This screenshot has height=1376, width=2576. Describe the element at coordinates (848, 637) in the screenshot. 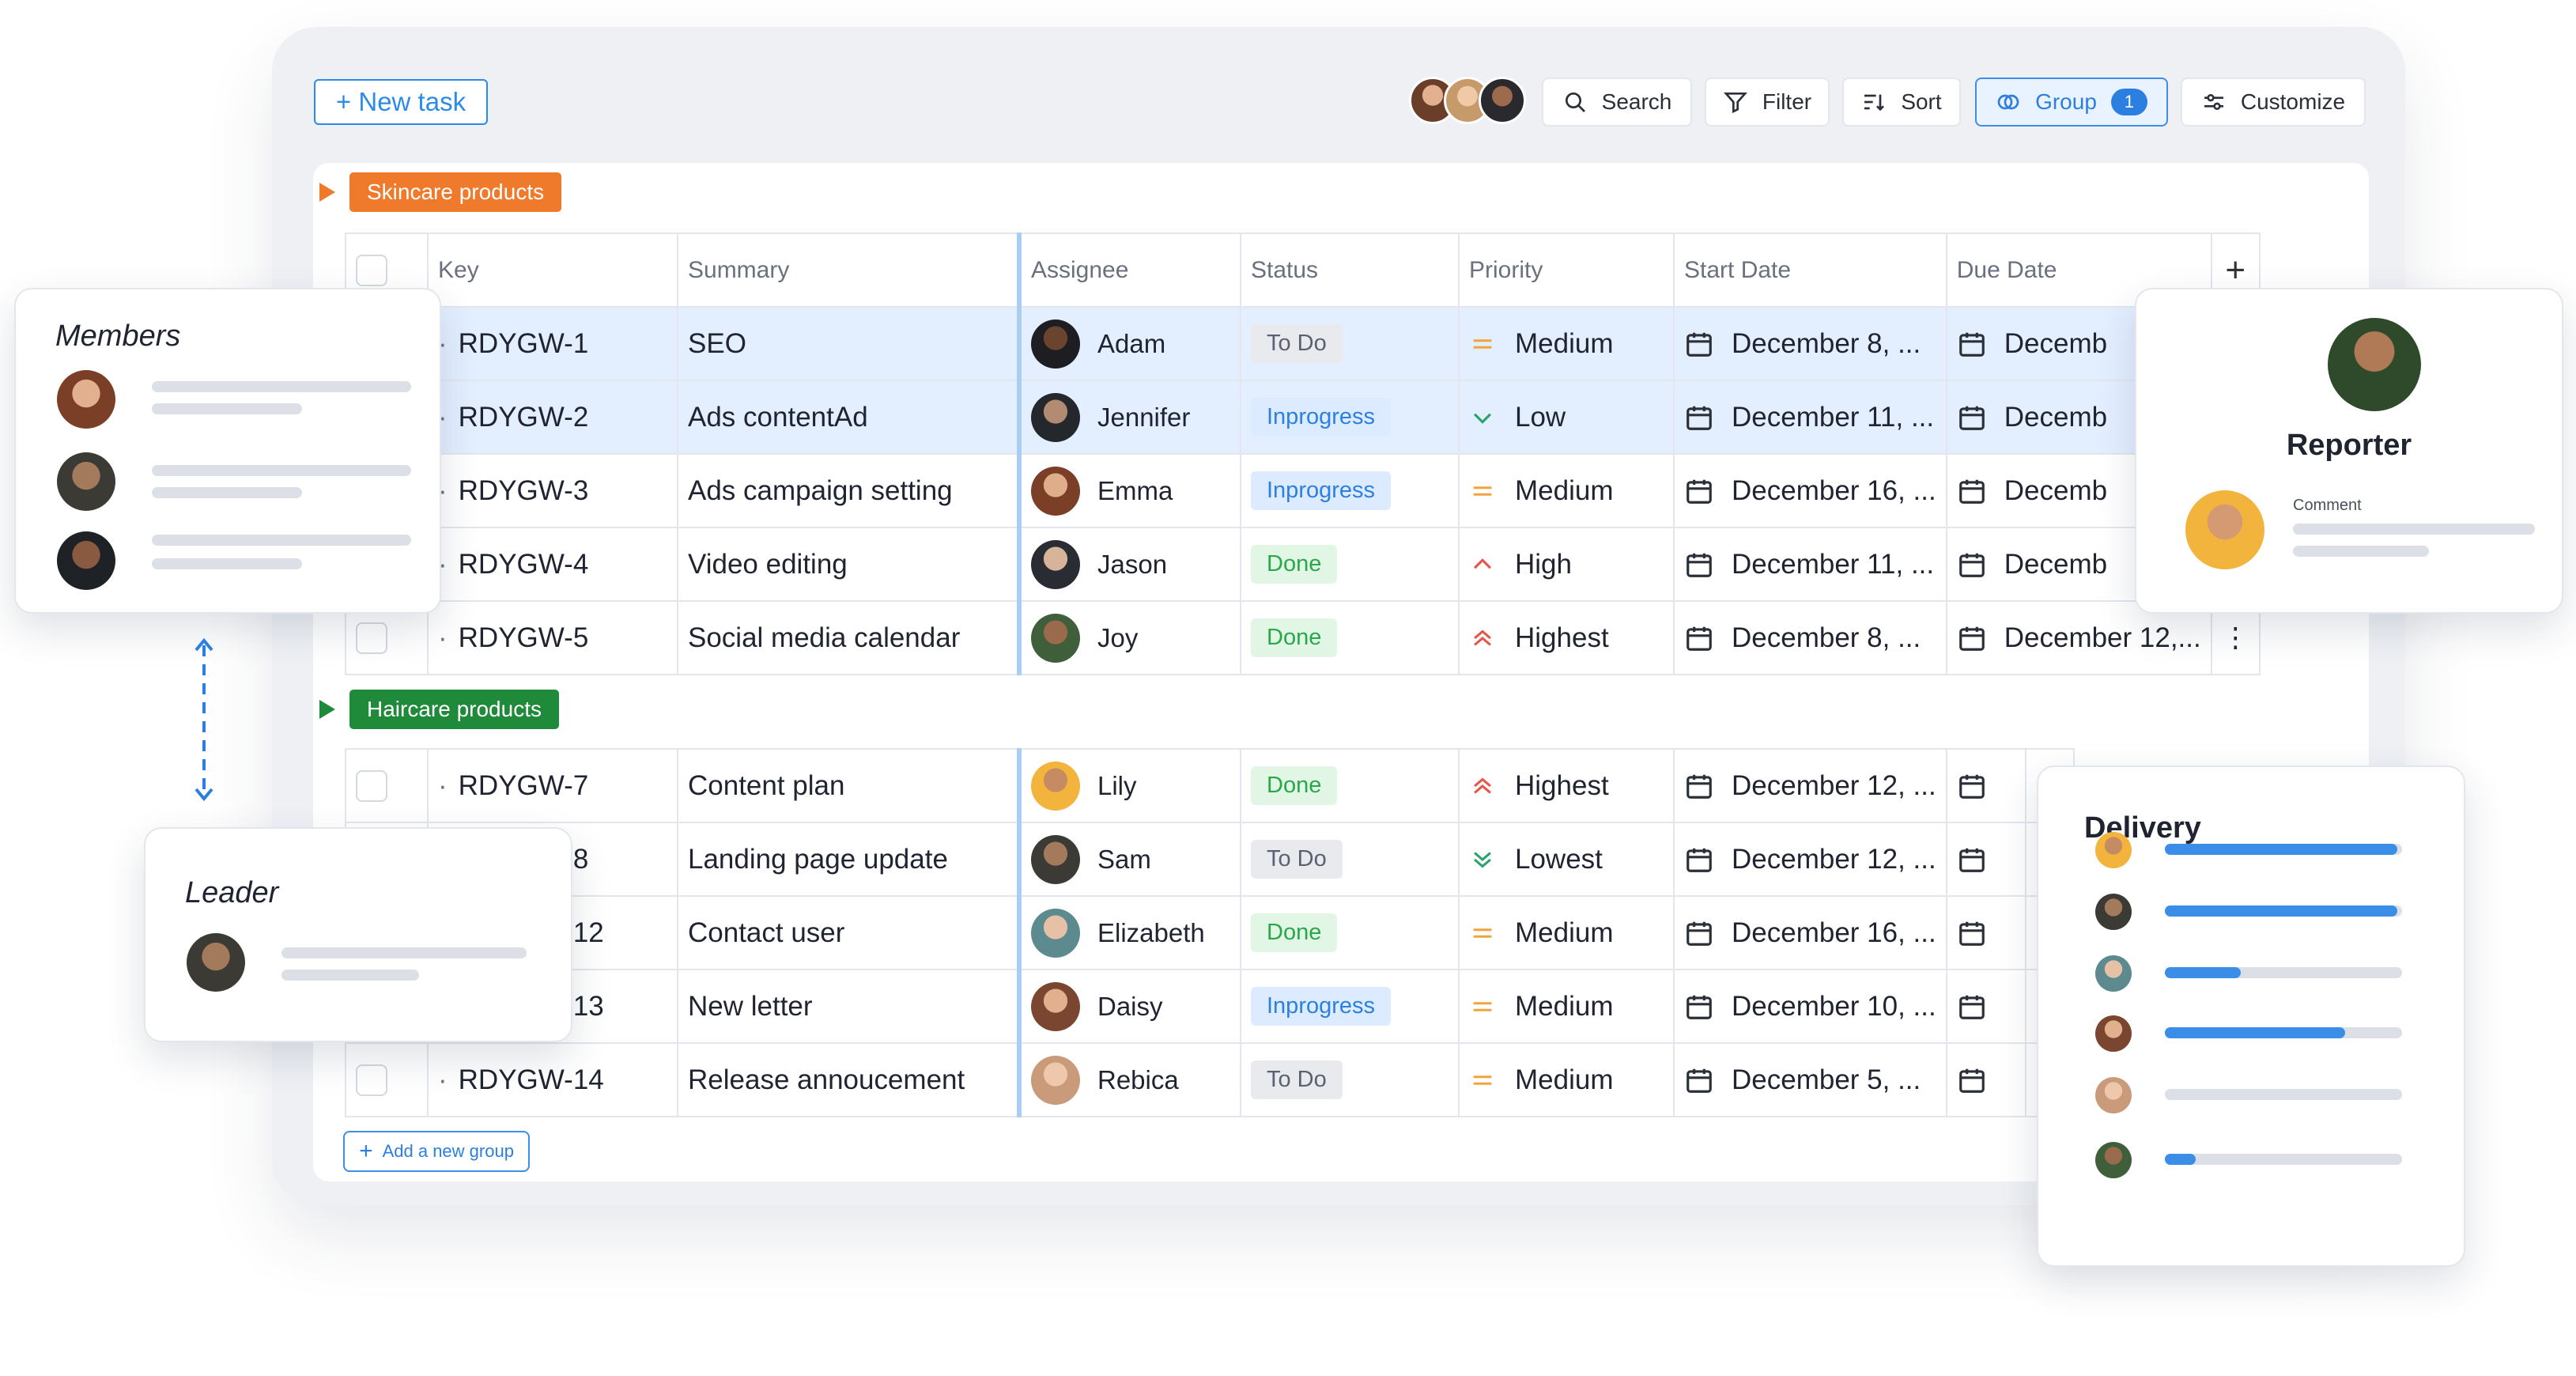

I see `task-summary: Social media calendar` at that location.